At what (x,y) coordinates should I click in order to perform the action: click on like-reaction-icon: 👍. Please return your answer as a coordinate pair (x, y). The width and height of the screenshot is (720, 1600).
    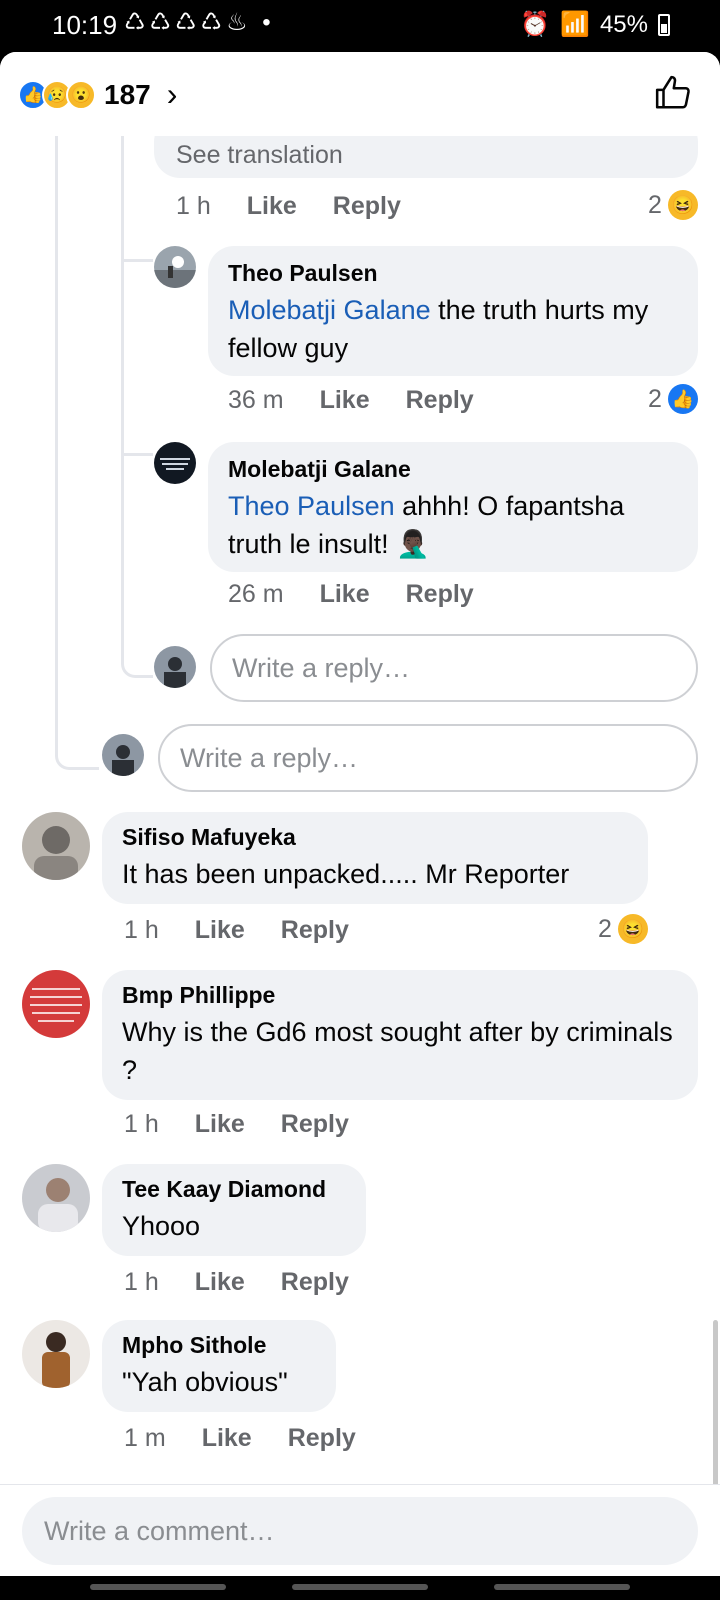
    Looking at the image, I should click on (682, 399).